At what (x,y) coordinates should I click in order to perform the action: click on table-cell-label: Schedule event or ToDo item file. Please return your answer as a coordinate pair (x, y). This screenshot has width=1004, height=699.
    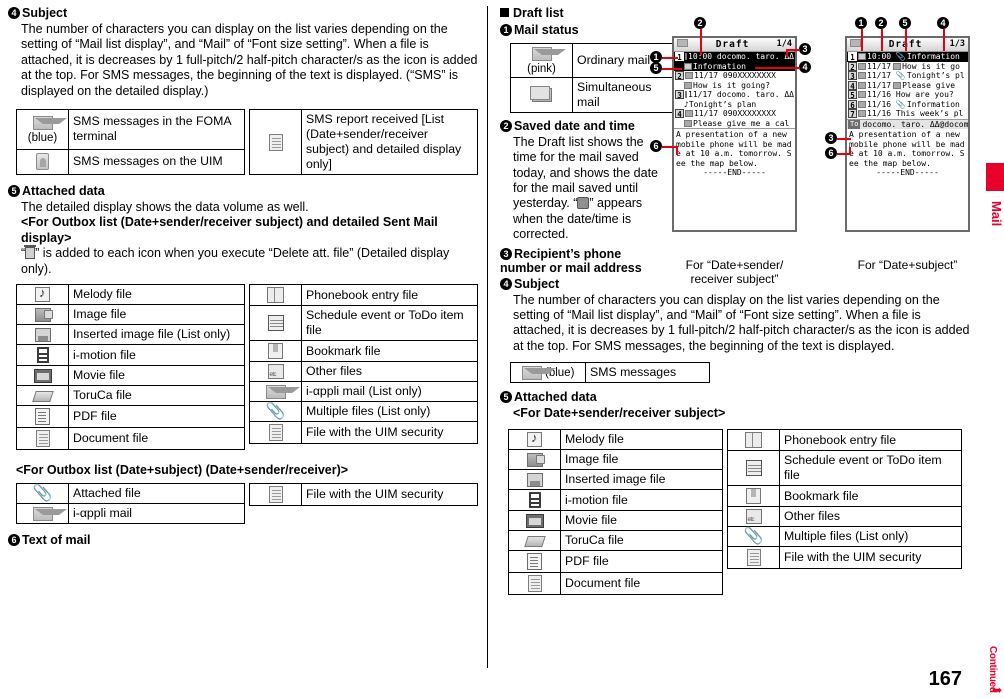
    Looking at the image, I should click on (870, 468).